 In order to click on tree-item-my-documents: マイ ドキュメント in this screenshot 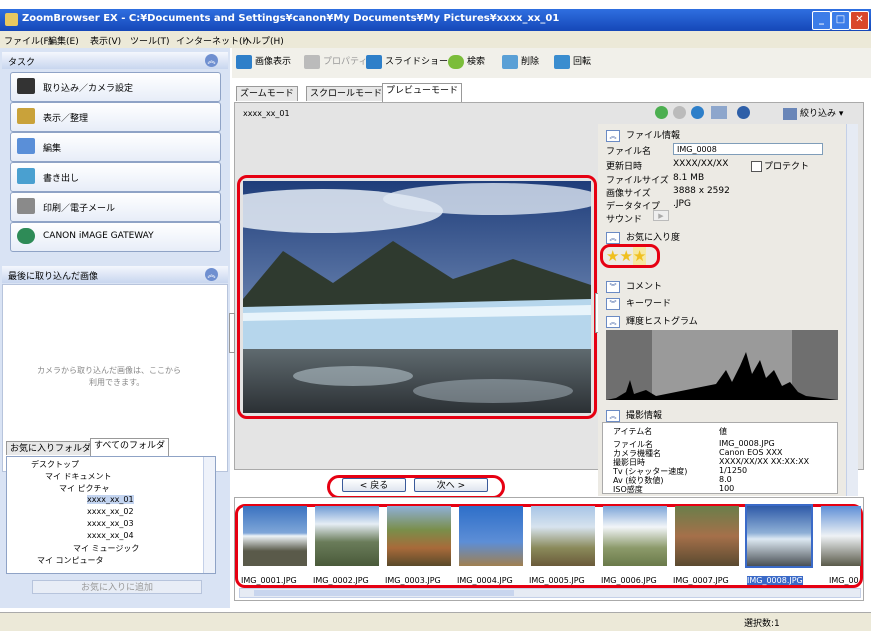, I will do `click(78, 476)`.